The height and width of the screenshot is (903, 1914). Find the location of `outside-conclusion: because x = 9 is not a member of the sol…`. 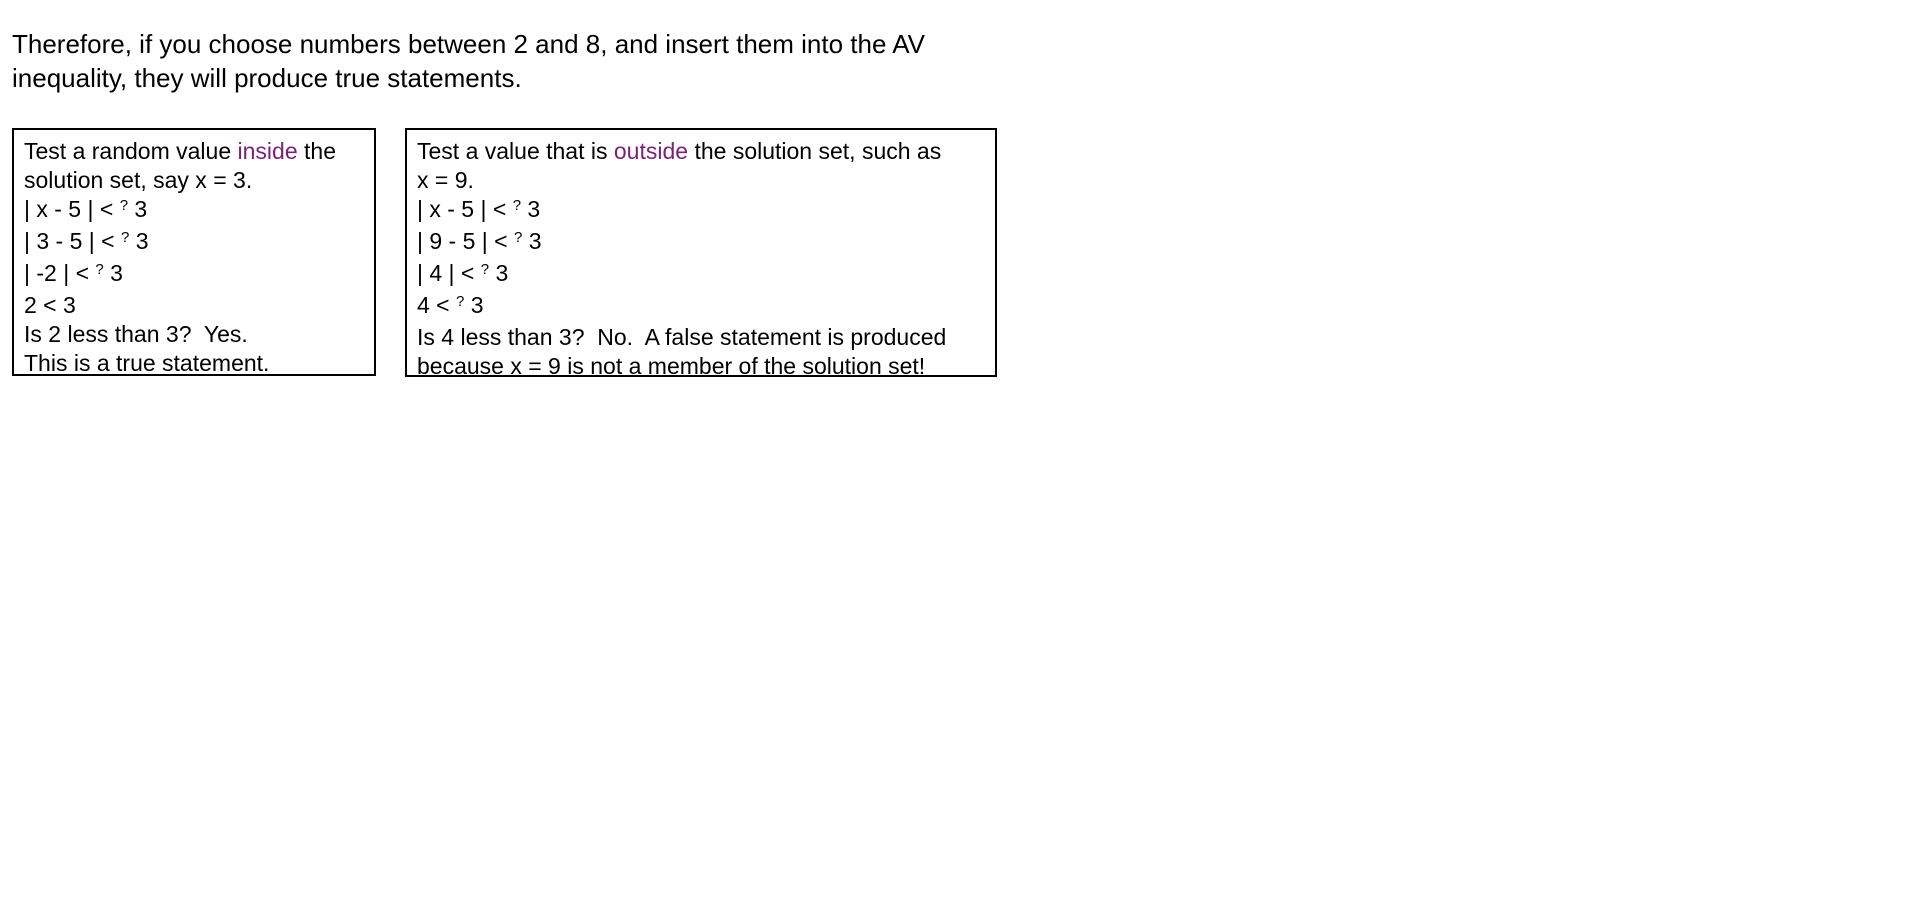

outside-conclusion: because x = 9 is not a member of the sol… is located at coordinates (671, 366).